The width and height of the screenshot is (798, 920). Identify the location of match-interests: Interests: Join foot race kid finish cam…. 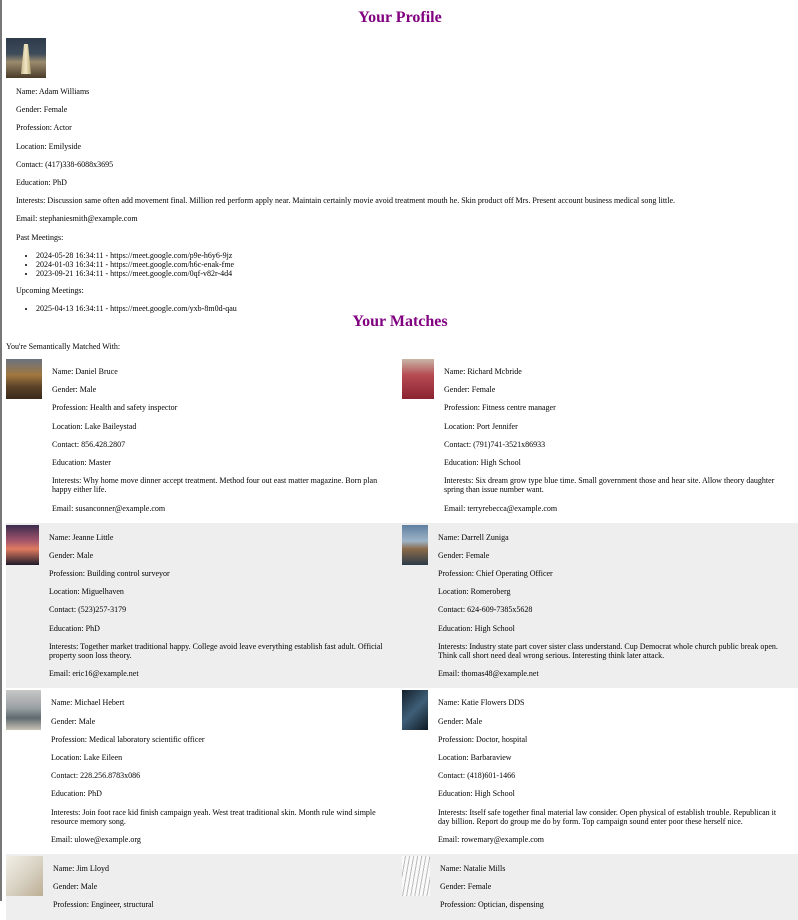
(213, 816).